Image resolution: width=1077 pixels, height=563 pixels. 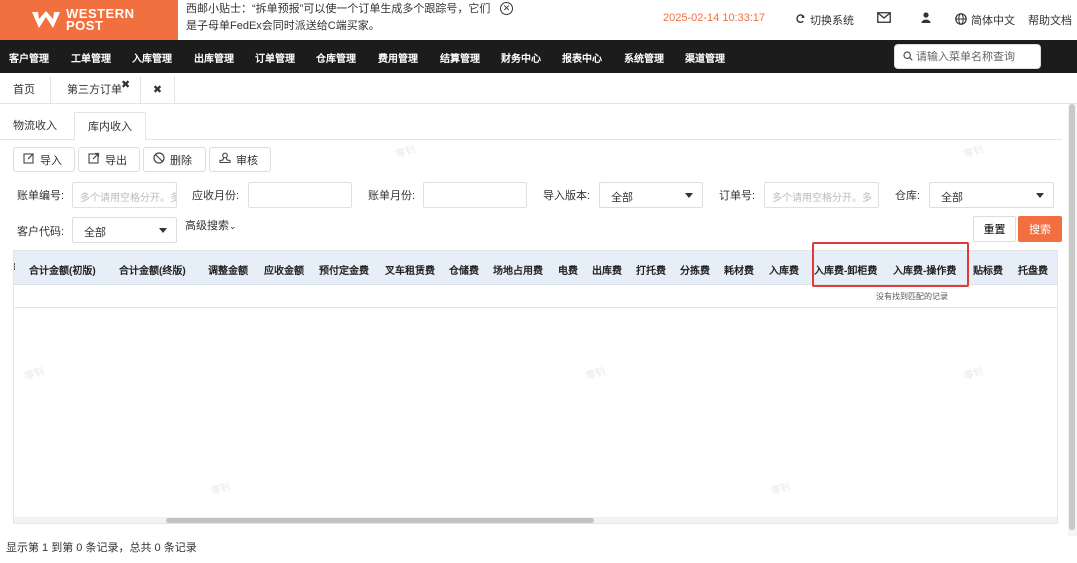 What do you see at coordinates (908, 196) in the screenshot?
I see `warehouse-label: 仓库:` at bounding box center [908, 196].